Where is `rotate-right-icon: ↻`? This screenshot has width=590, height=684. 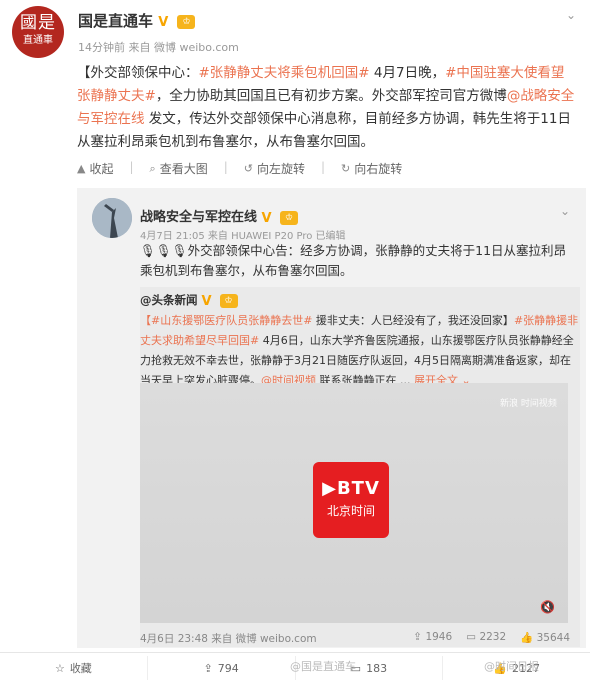
rotate-right-icon: ↻ is located at coordinates (346, 168).